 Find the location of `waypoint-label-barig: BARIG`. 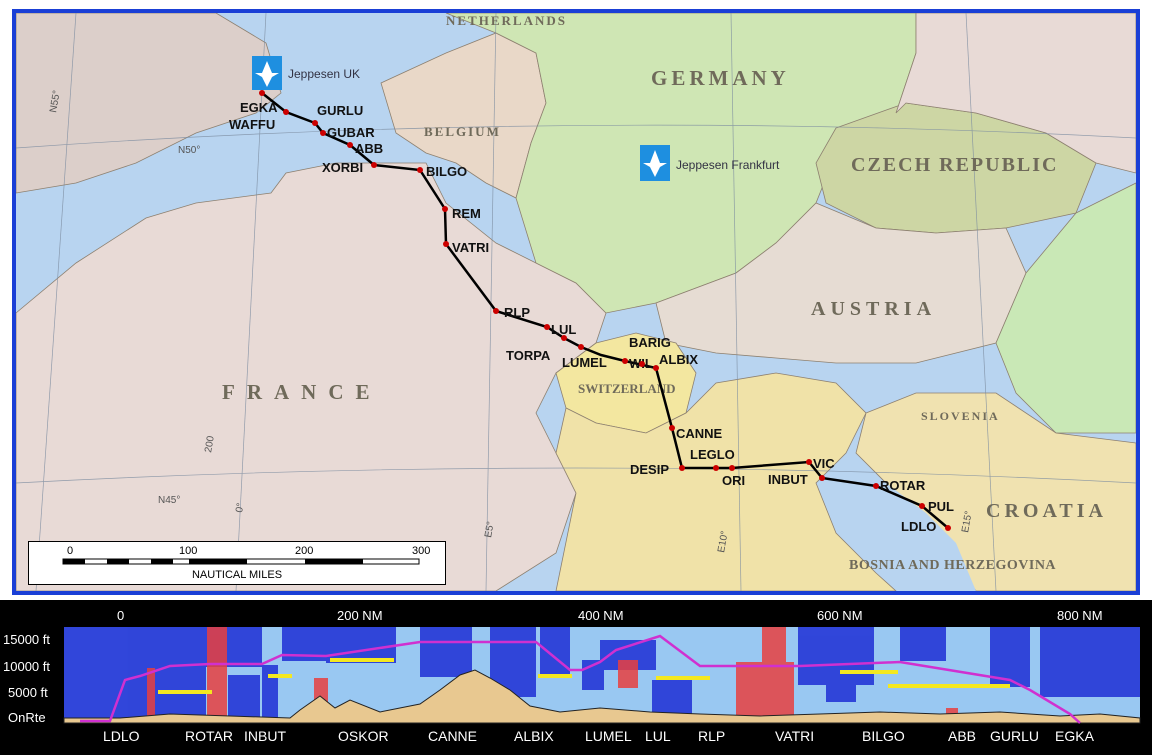

waypoint-label-barig: BARIG is located at coordinates (650, 342).